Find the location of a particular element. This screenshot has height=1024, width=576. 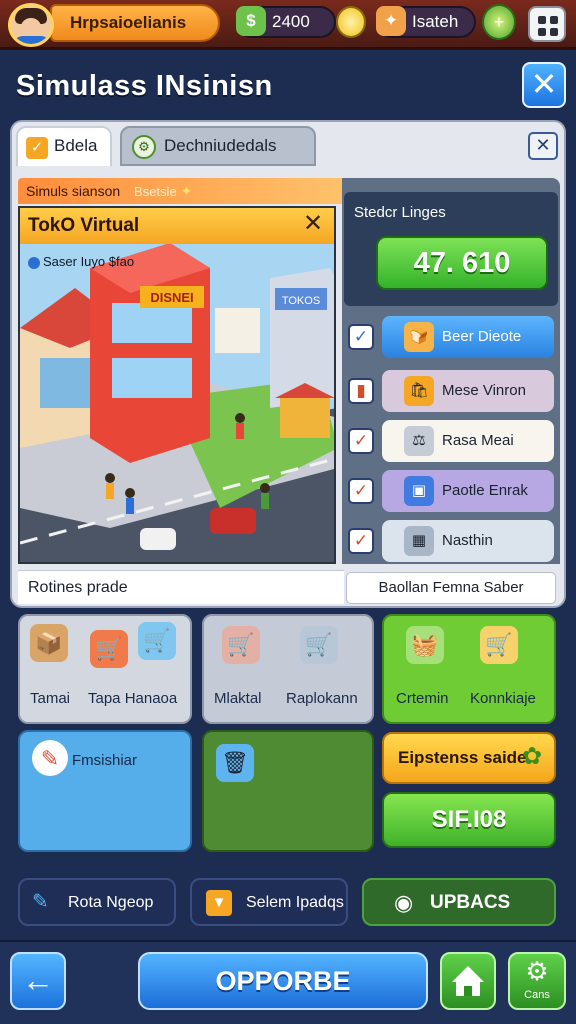

checkbox: ▮ is located at coordinates (361, 391).